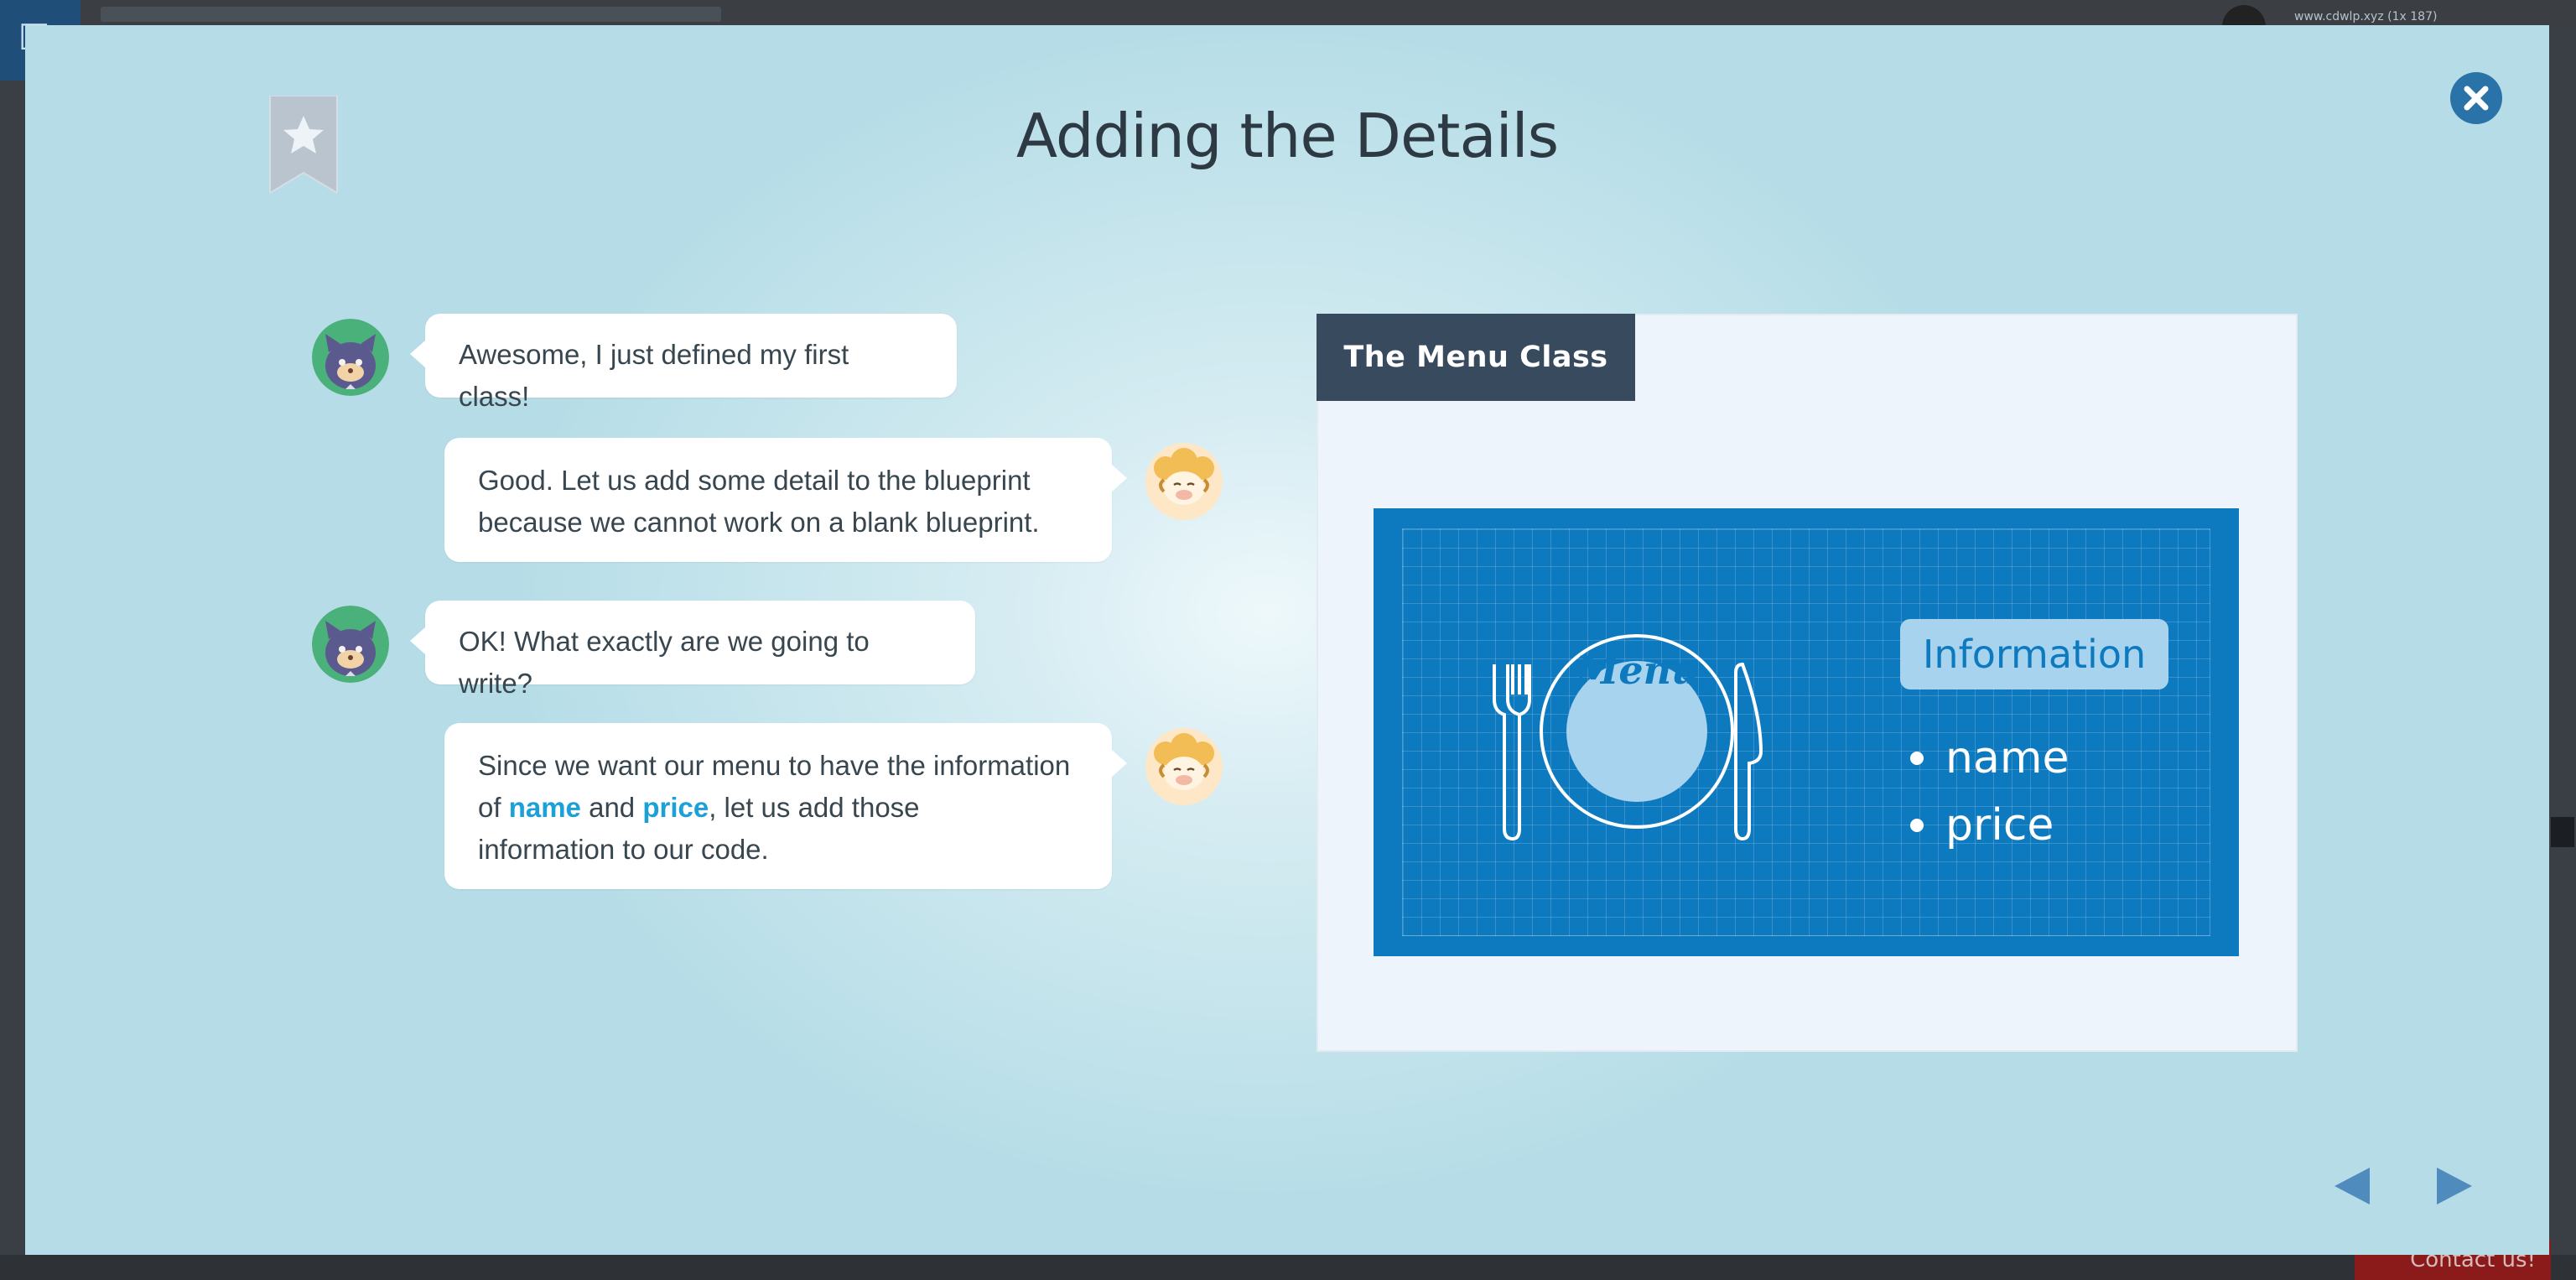 The image size is (2576, 1280). What do you see at coordinates (814, 807) in the screenshot?
I see `chat-text-4-suffix: , let us add those` at bounding box center [814, 807].